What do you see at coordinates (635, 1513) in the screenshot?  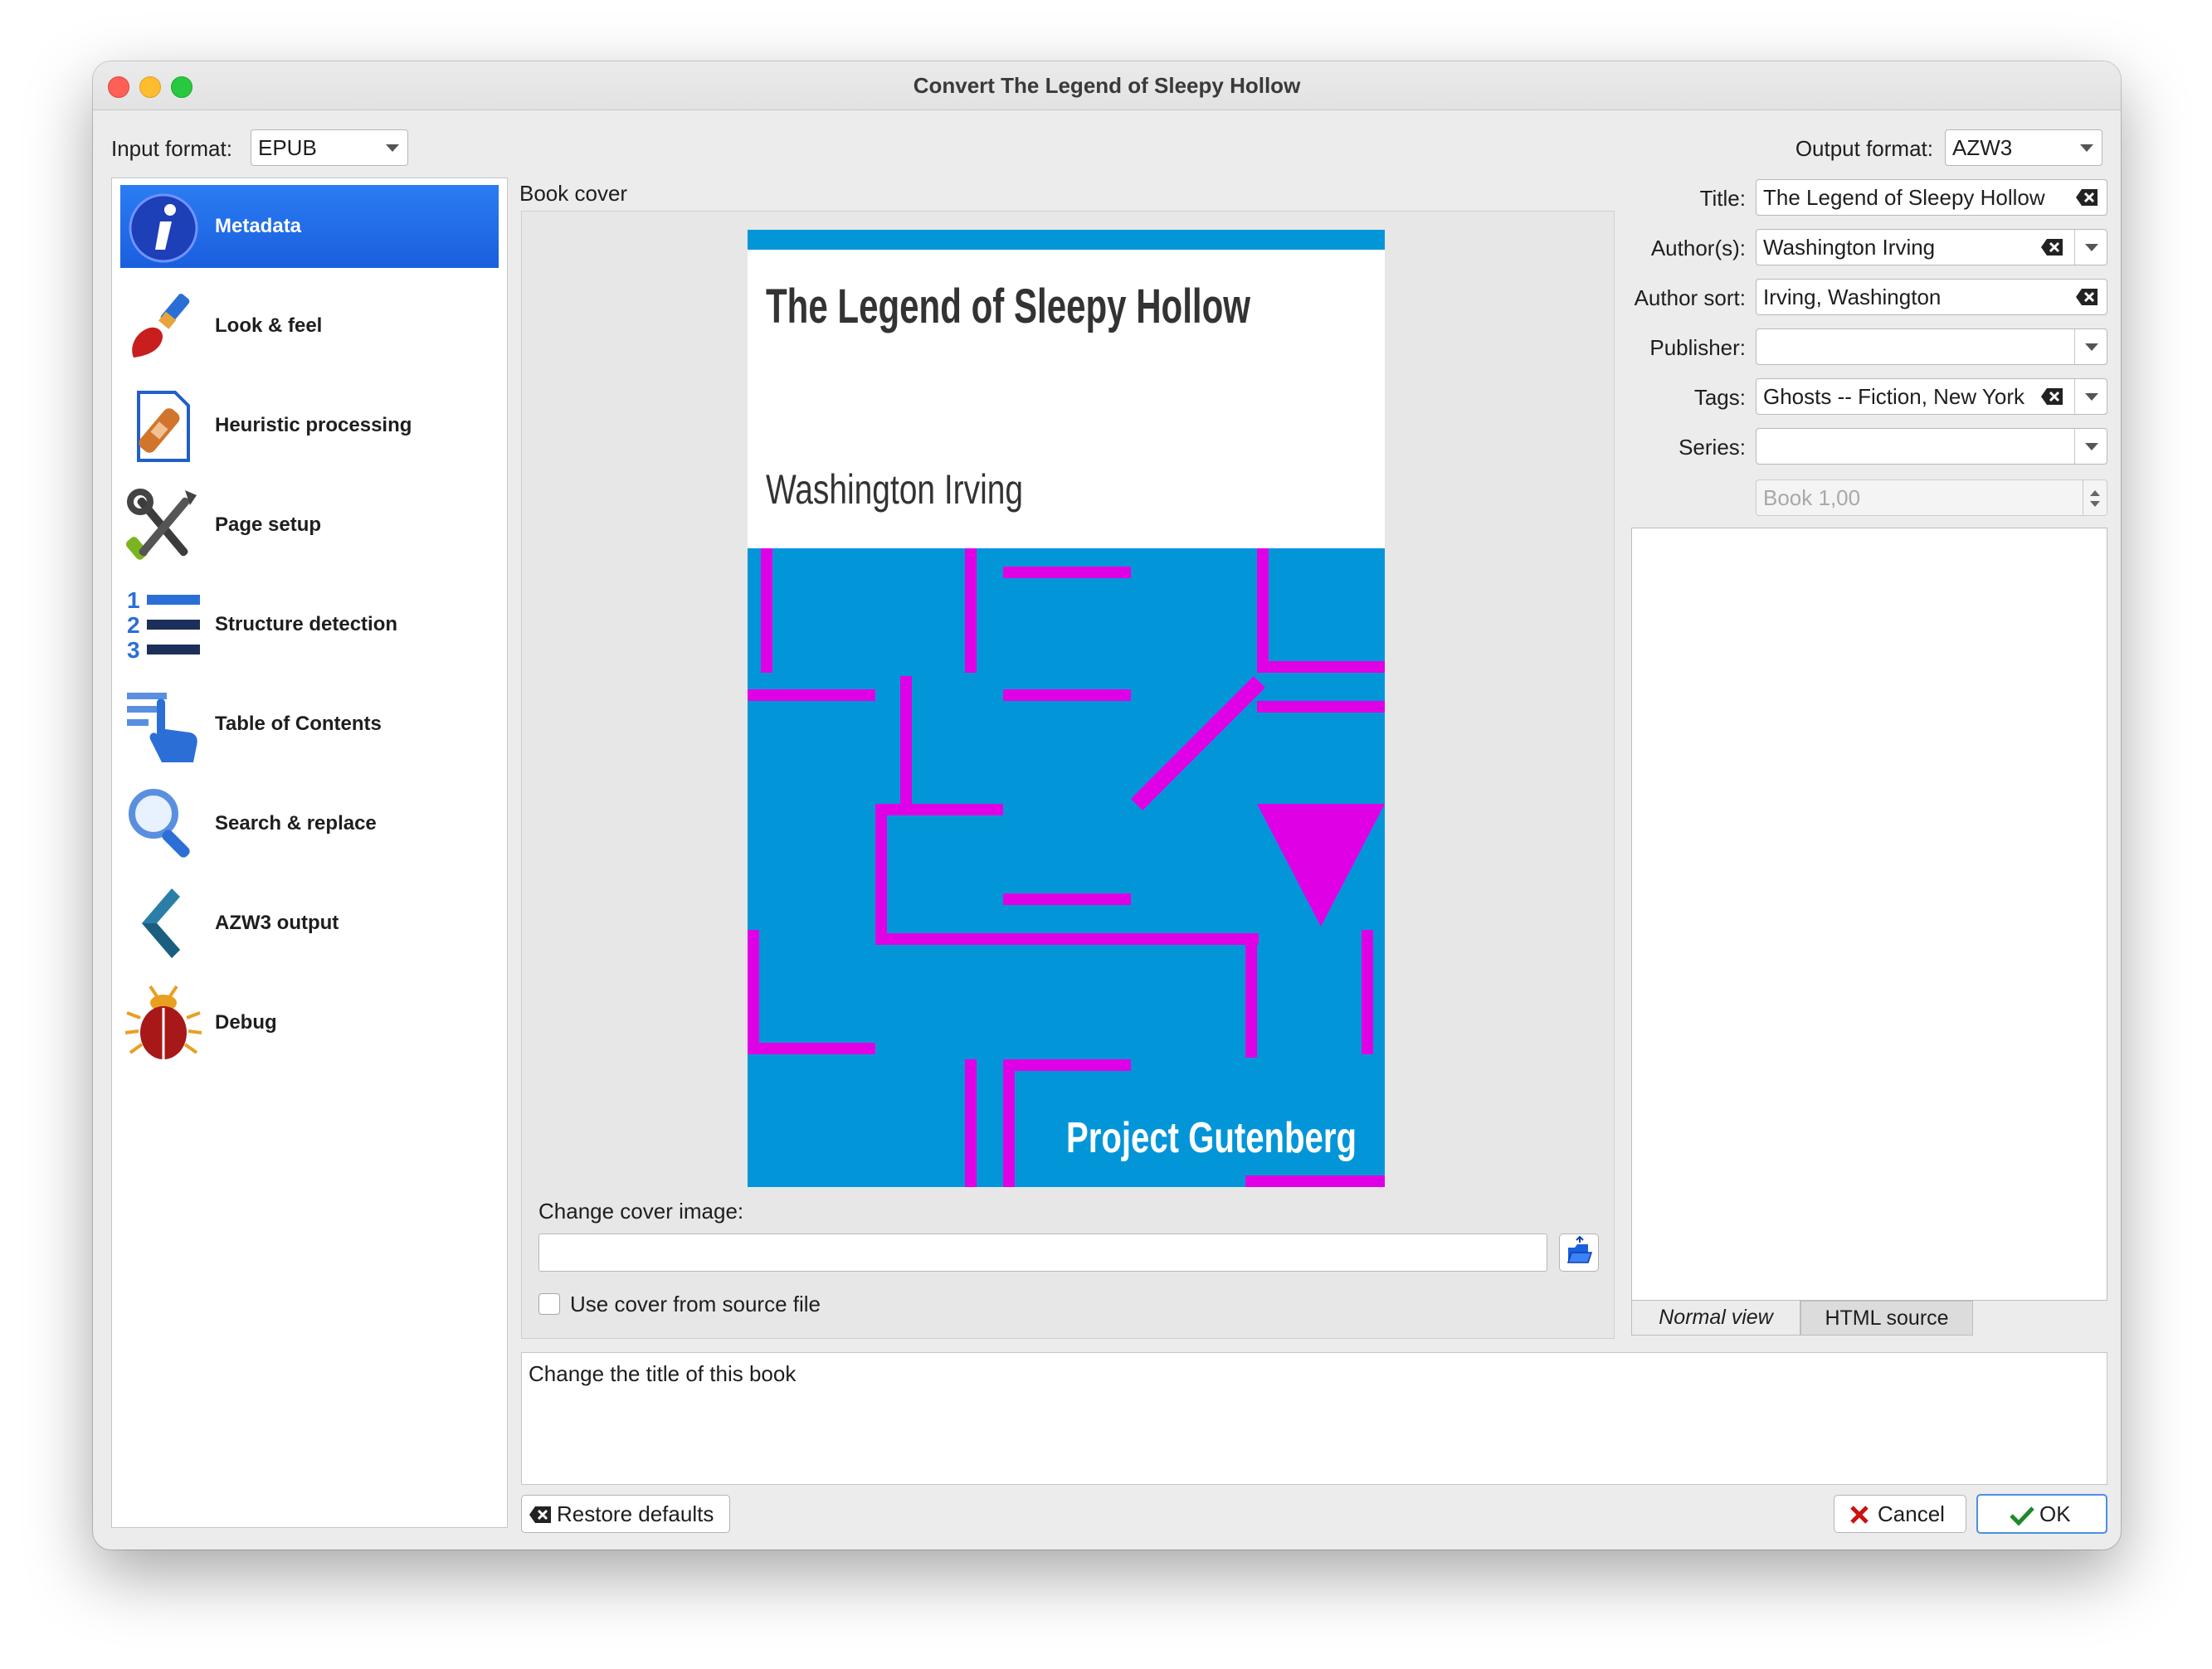 I see `restore-defaults-label: Restore defaults` at bounding box center [635, 1513].